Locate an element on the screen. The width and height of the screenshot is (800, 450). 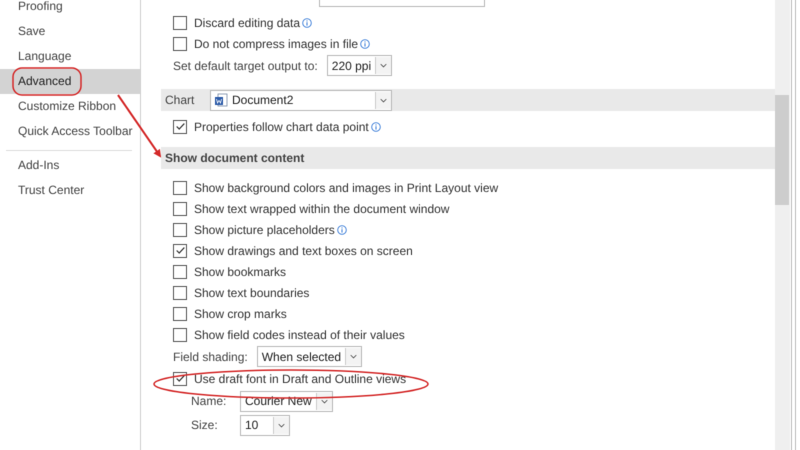
option-label: Show drawings and text boxes on screen is located at coordinates (303, 251).